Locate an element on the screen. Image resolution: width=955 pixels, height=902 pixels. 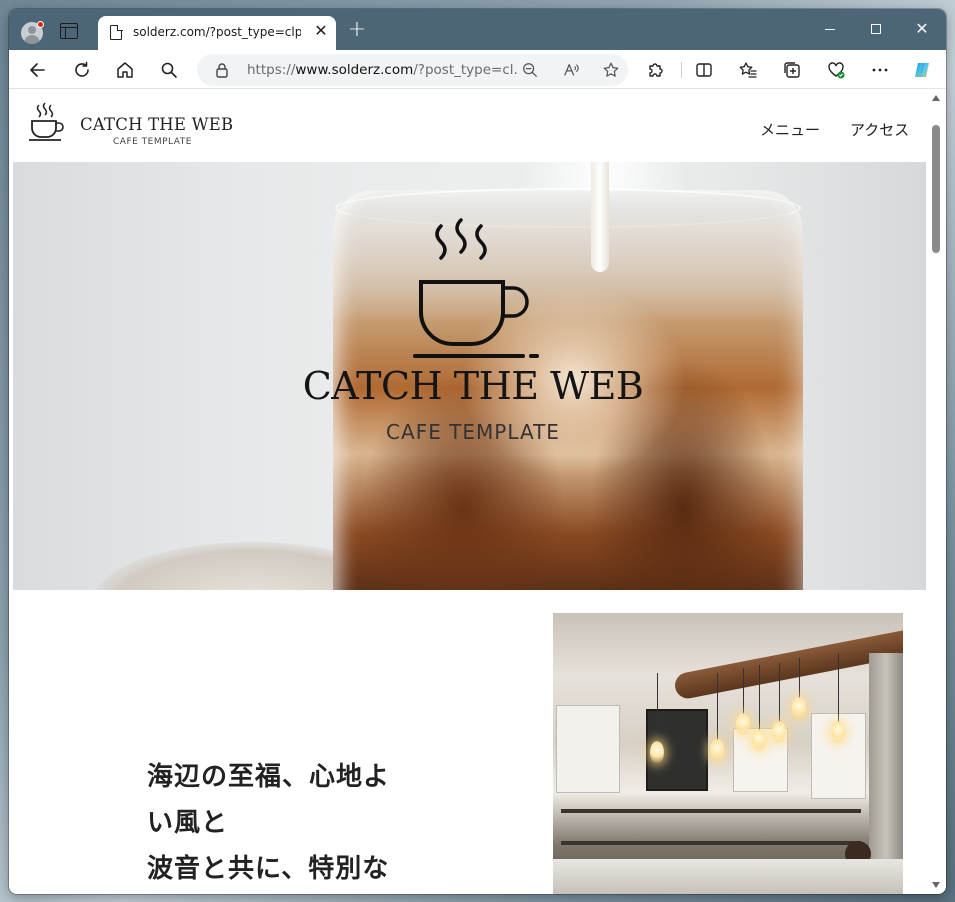
home-icon is located at coordinates (125, 70).